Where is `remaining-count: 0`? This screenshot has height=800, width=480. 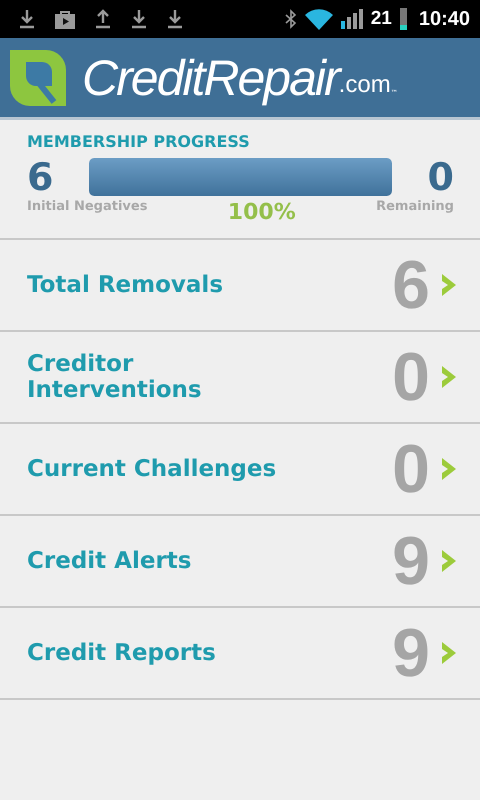 remaining-count: 0 is located at coordinates (441, 177).